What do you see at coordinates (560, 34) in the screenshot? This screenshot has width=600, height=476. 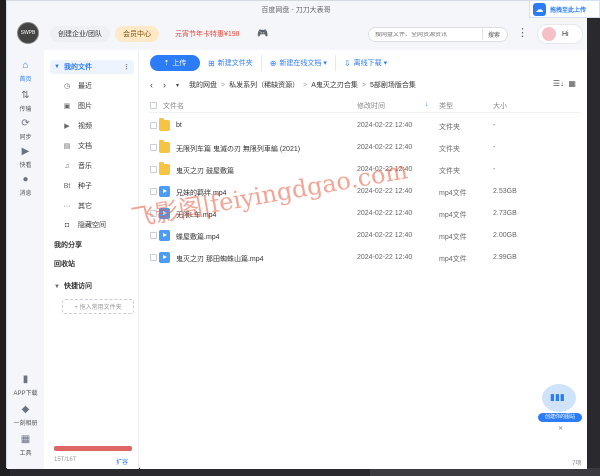 I see `user-menu: Hi` at bounding box center [560, 34].